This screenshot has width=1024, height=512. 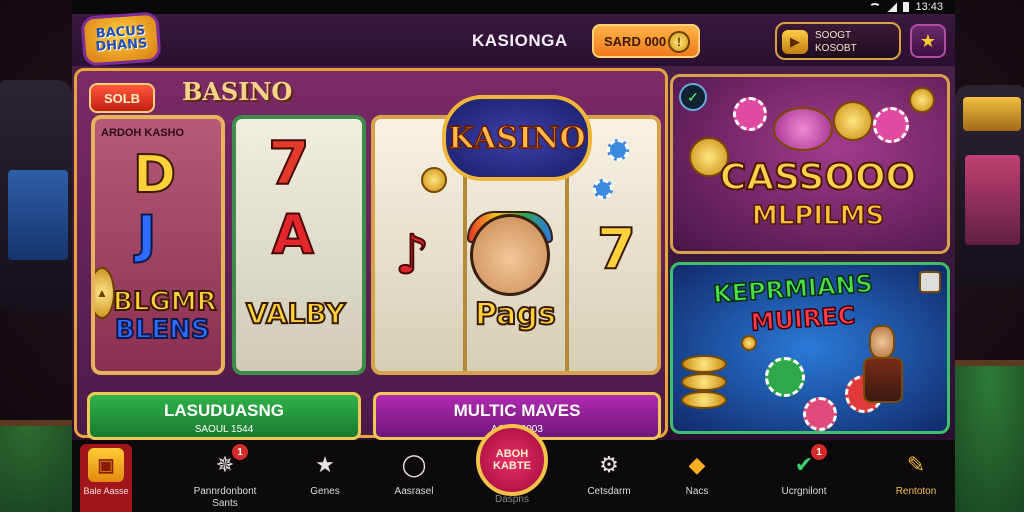 What do you see at coordinates (875, 7) in the screenshot?
I see `wifi-icon` at bounding box center [875, 7].